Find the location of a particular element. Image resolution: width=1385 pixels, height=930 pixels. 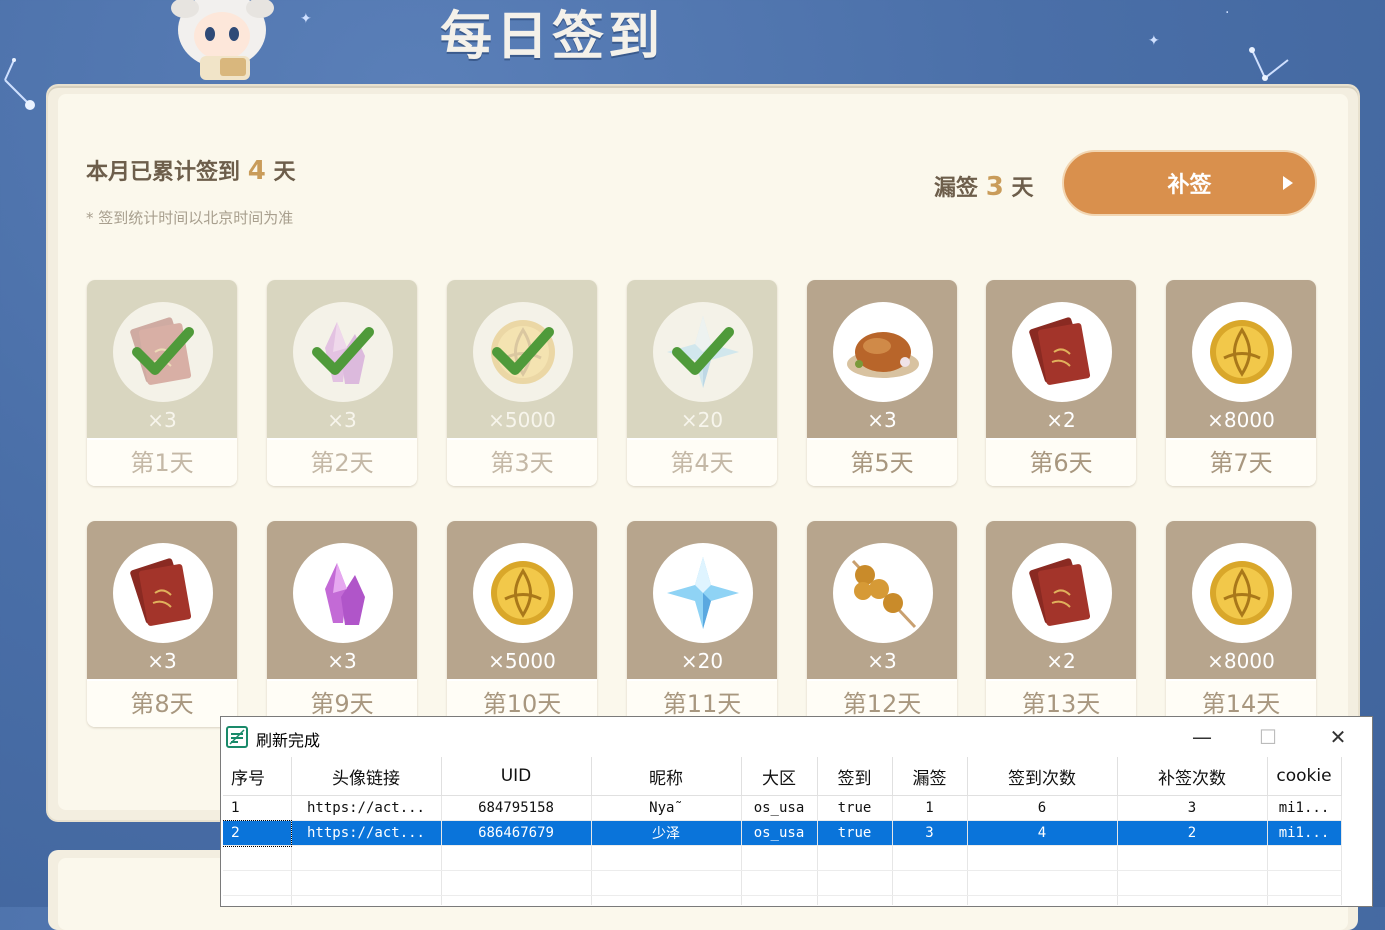

reward-quantity: ×5000 is located at coordinates (522, 420).